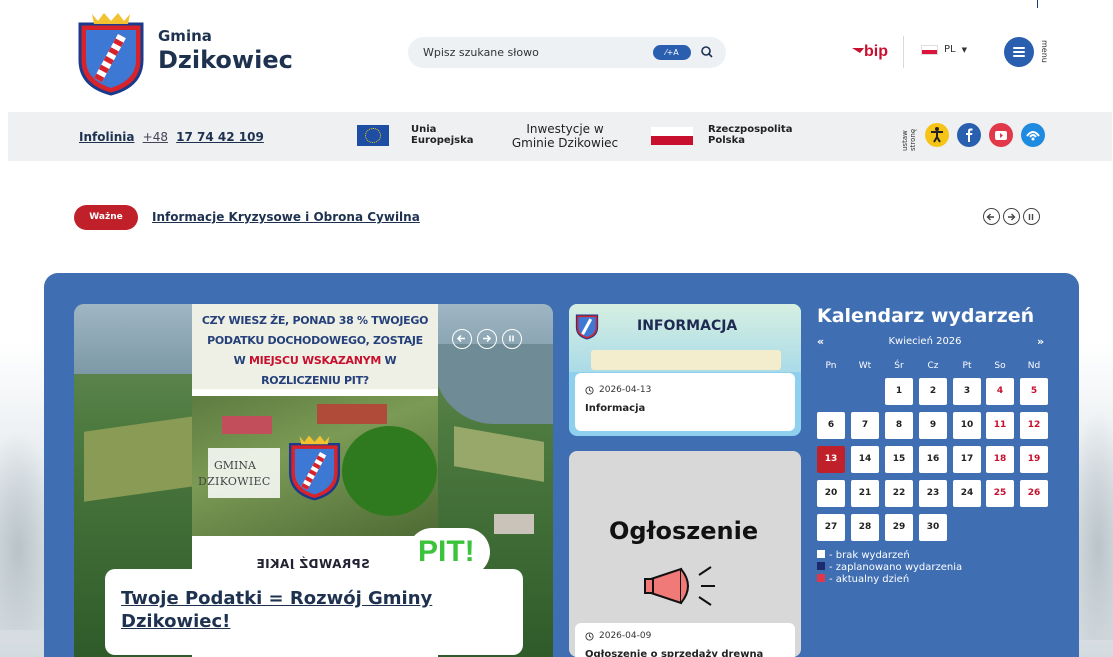 Image resolution: width=1113 pixels, height=657 pixels. I want to click on poster-line: CZY WIESZ ŻE, PONAD 38 % TWOJEGO, so click(315, 320).